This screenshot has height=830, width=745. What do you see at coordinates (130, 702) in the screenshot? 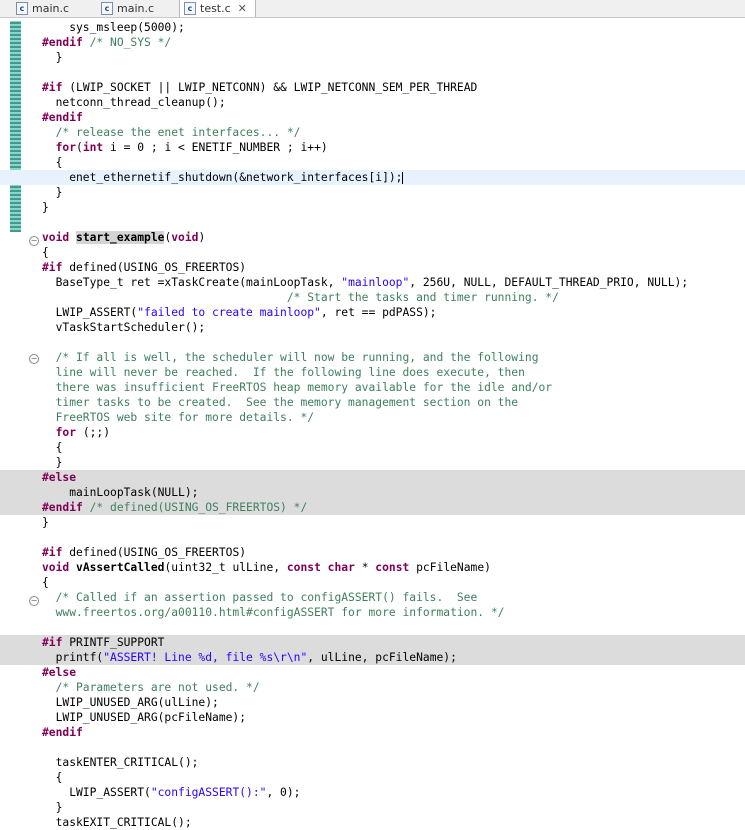
I see `code-token: LWIP_UNUSED_ARG(ulLine);` at bounding box center [130, 702].